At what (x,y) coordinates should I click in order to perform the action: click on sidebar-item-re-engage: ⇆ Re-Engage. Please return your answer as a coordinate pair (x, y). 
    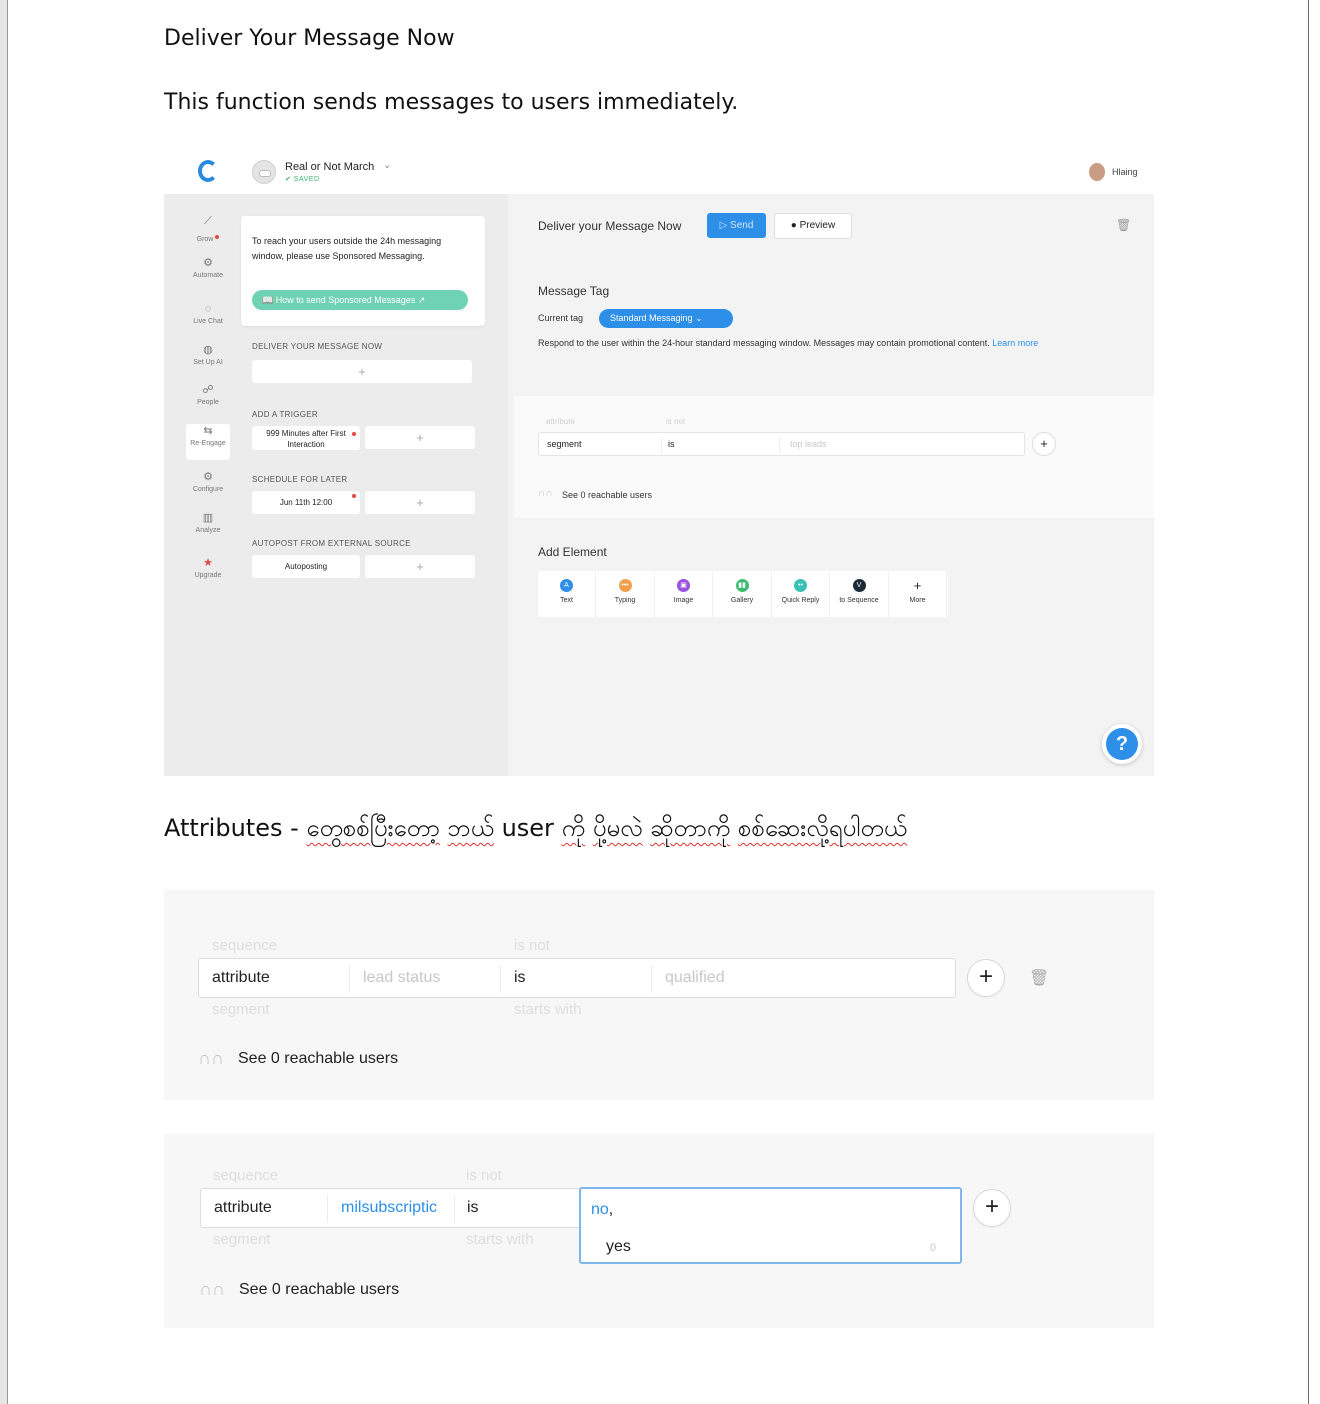
    Looking at the image, I should click on (208, 442).